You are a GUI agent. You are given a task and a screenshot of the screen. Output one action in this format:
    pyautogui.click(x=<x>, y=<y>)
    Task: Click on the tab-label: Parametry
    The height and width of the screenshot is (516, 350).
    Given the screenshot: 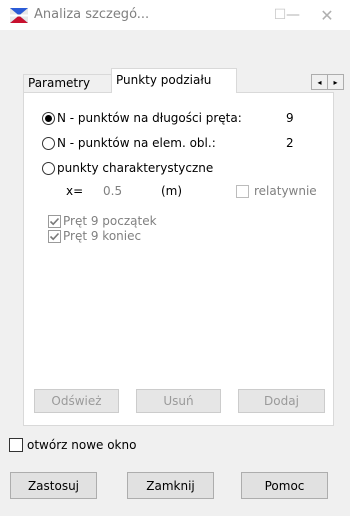 What is the action you would take?
    pyautogui.click(x=59, y=83)
    